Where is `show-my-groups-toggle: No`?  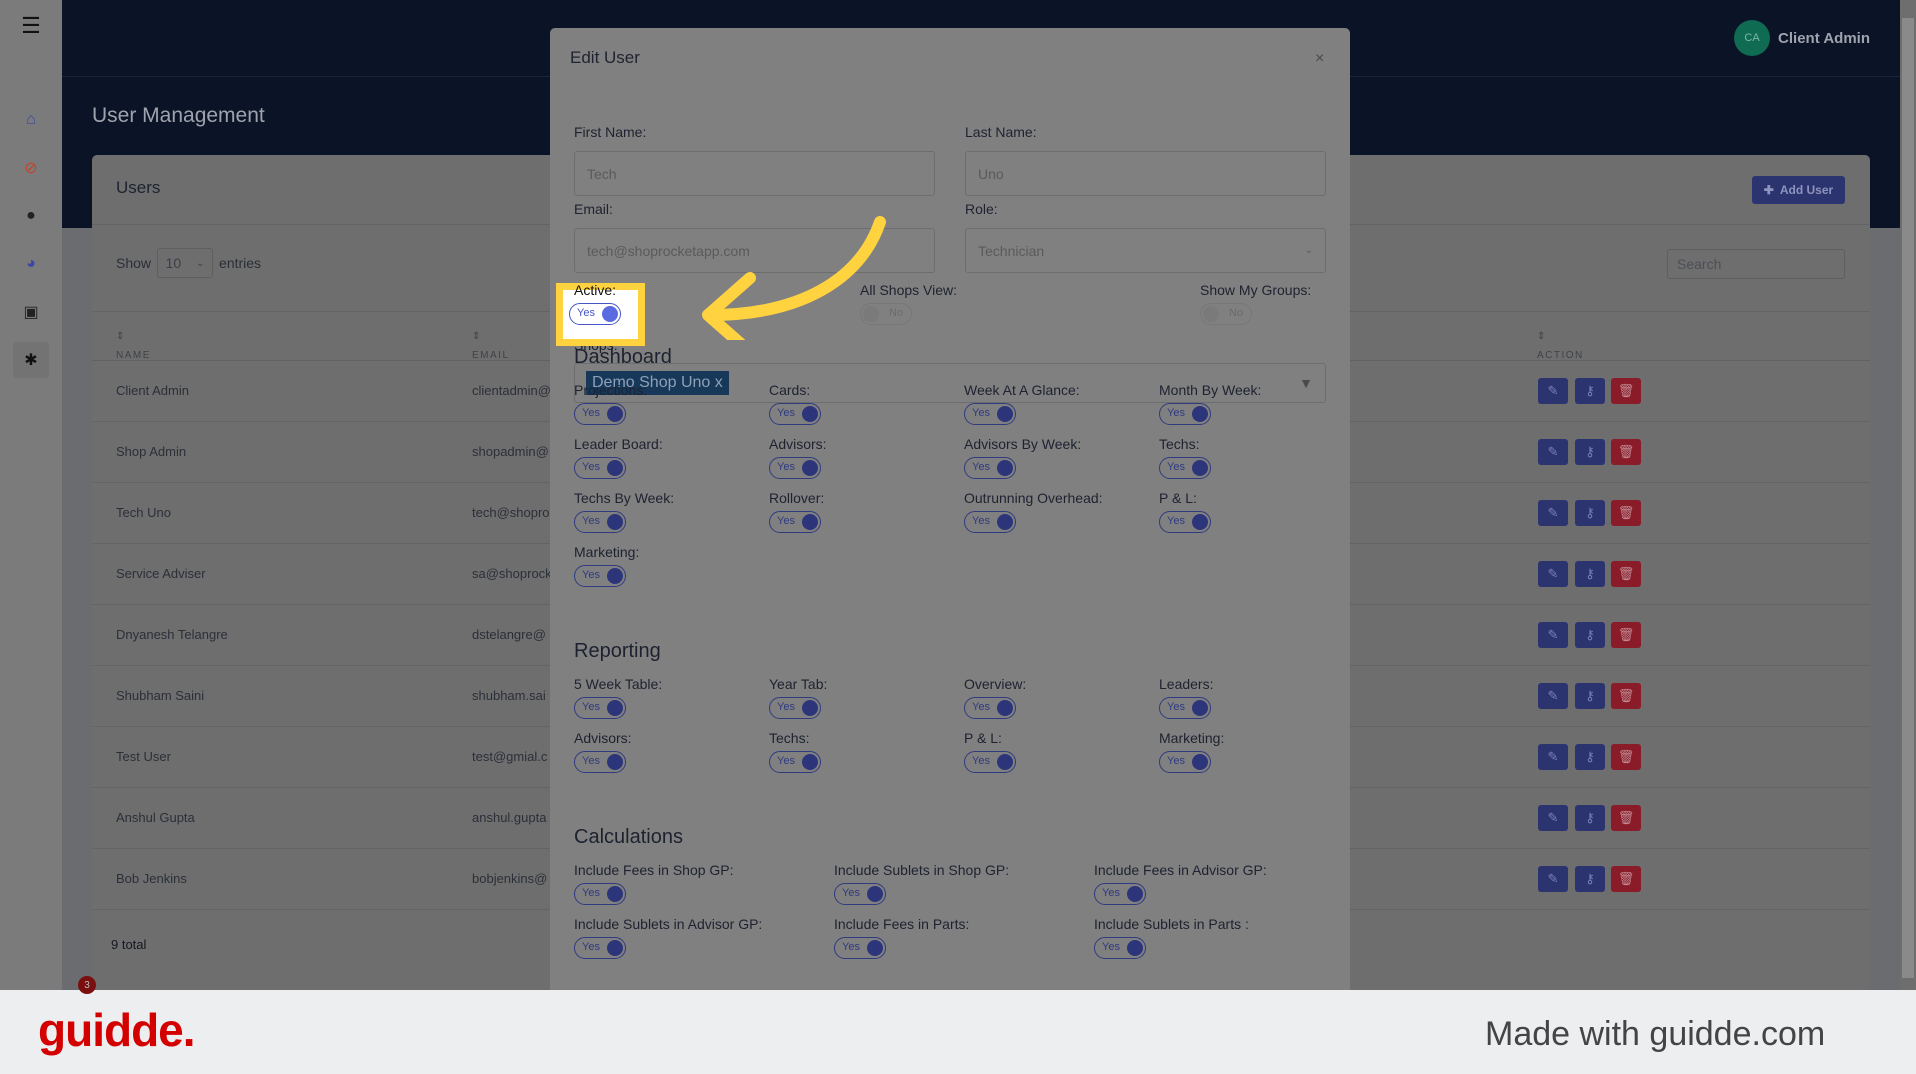 show-my-groups-toggle: No is located at coordinates (1226, 314).